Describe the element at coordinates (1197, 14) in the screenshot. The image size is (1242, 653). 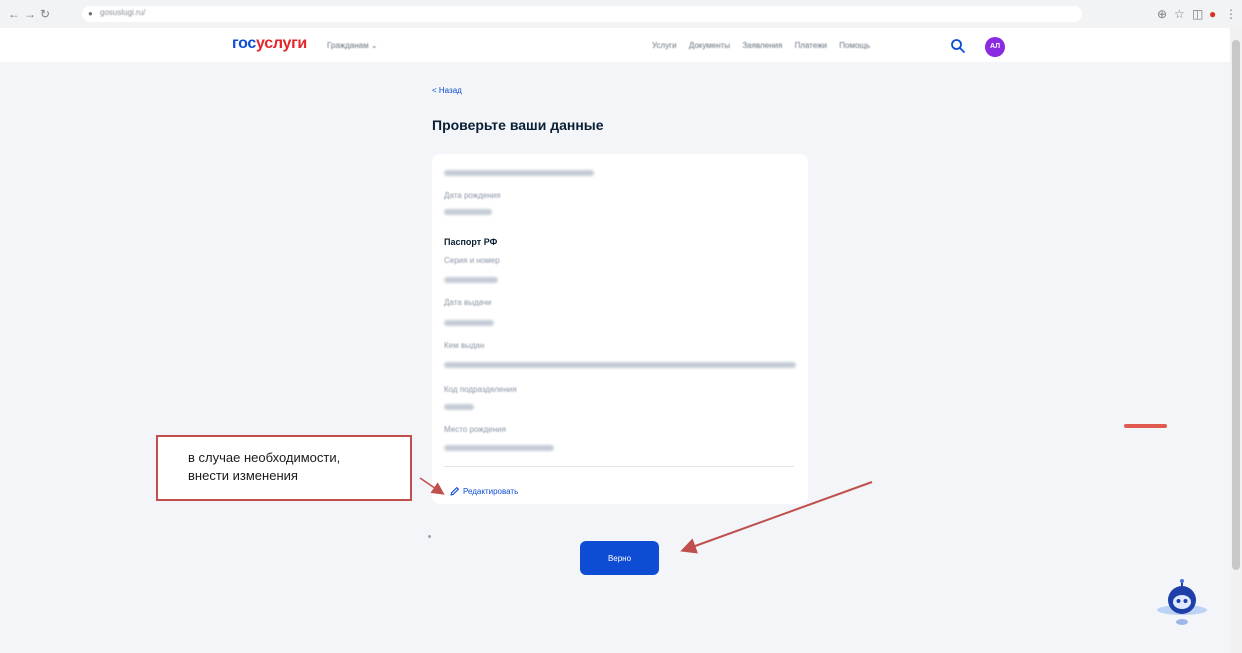
I see `extensions-icon: ◫` at that location.